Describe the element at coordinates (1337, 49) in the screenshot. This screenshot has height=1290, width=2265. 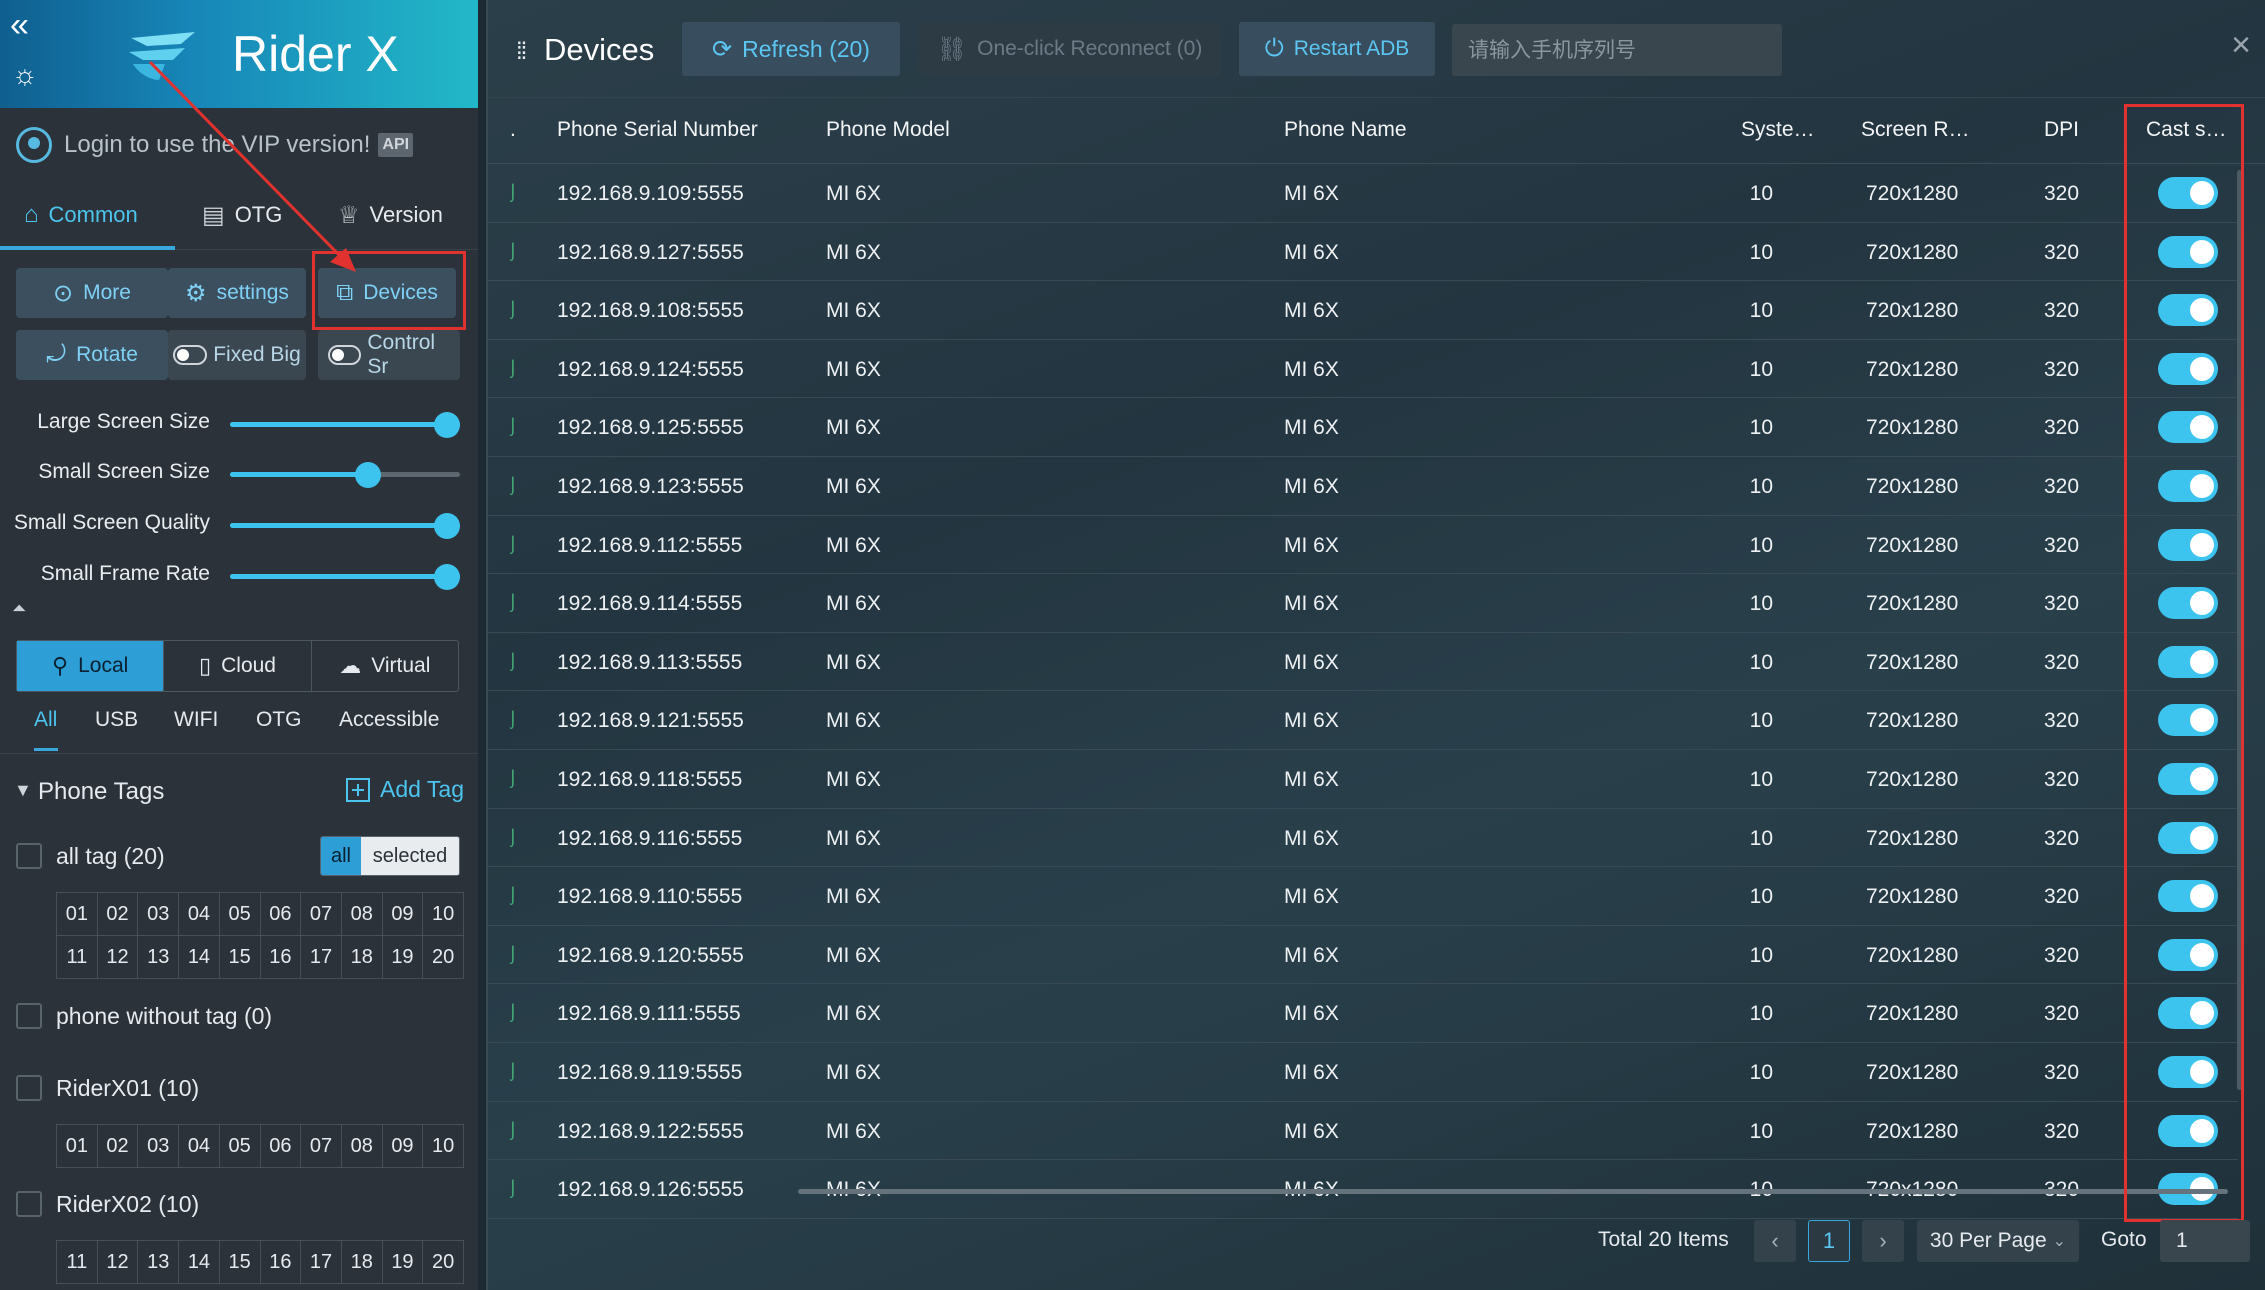
I see `restart-adb-button: ⏻ Restart ADB` at that location.